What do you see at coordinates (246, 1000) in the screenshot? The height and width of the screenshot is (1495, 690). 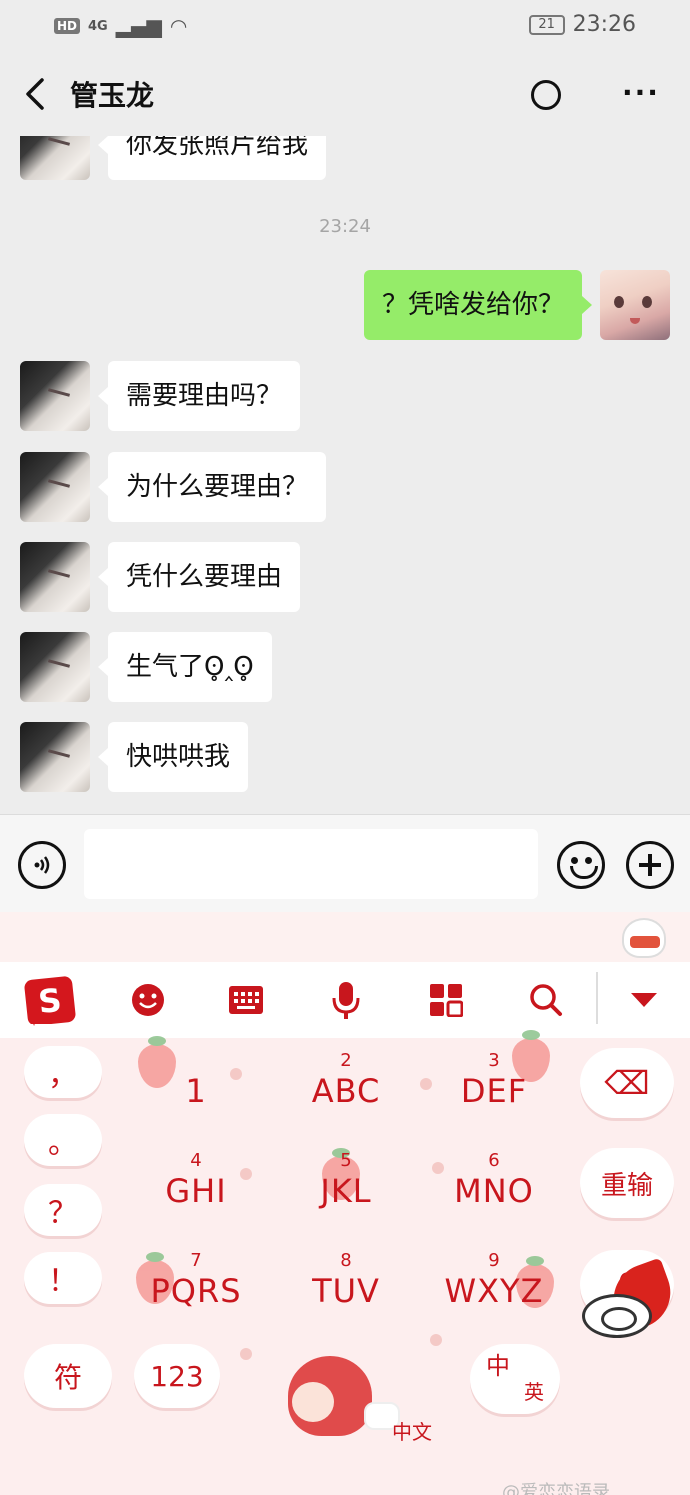 I see `keyboard-icon` at bounding box center [246, 1000].